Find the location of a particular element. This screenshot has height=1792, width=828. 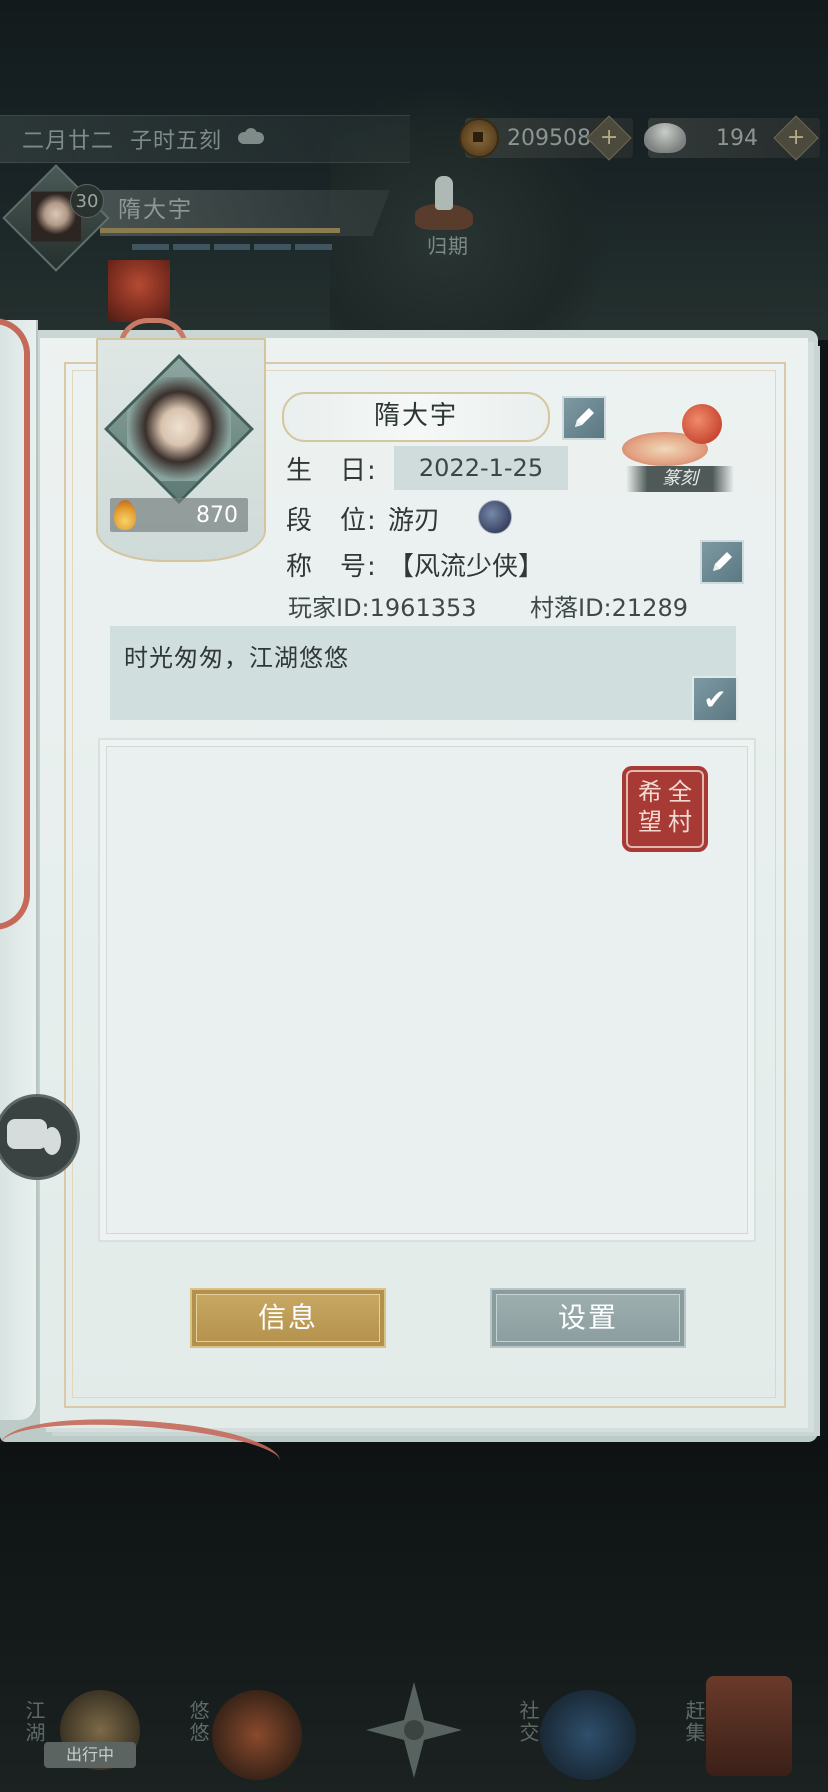

fire-icon is located at coordinates (125, 513).